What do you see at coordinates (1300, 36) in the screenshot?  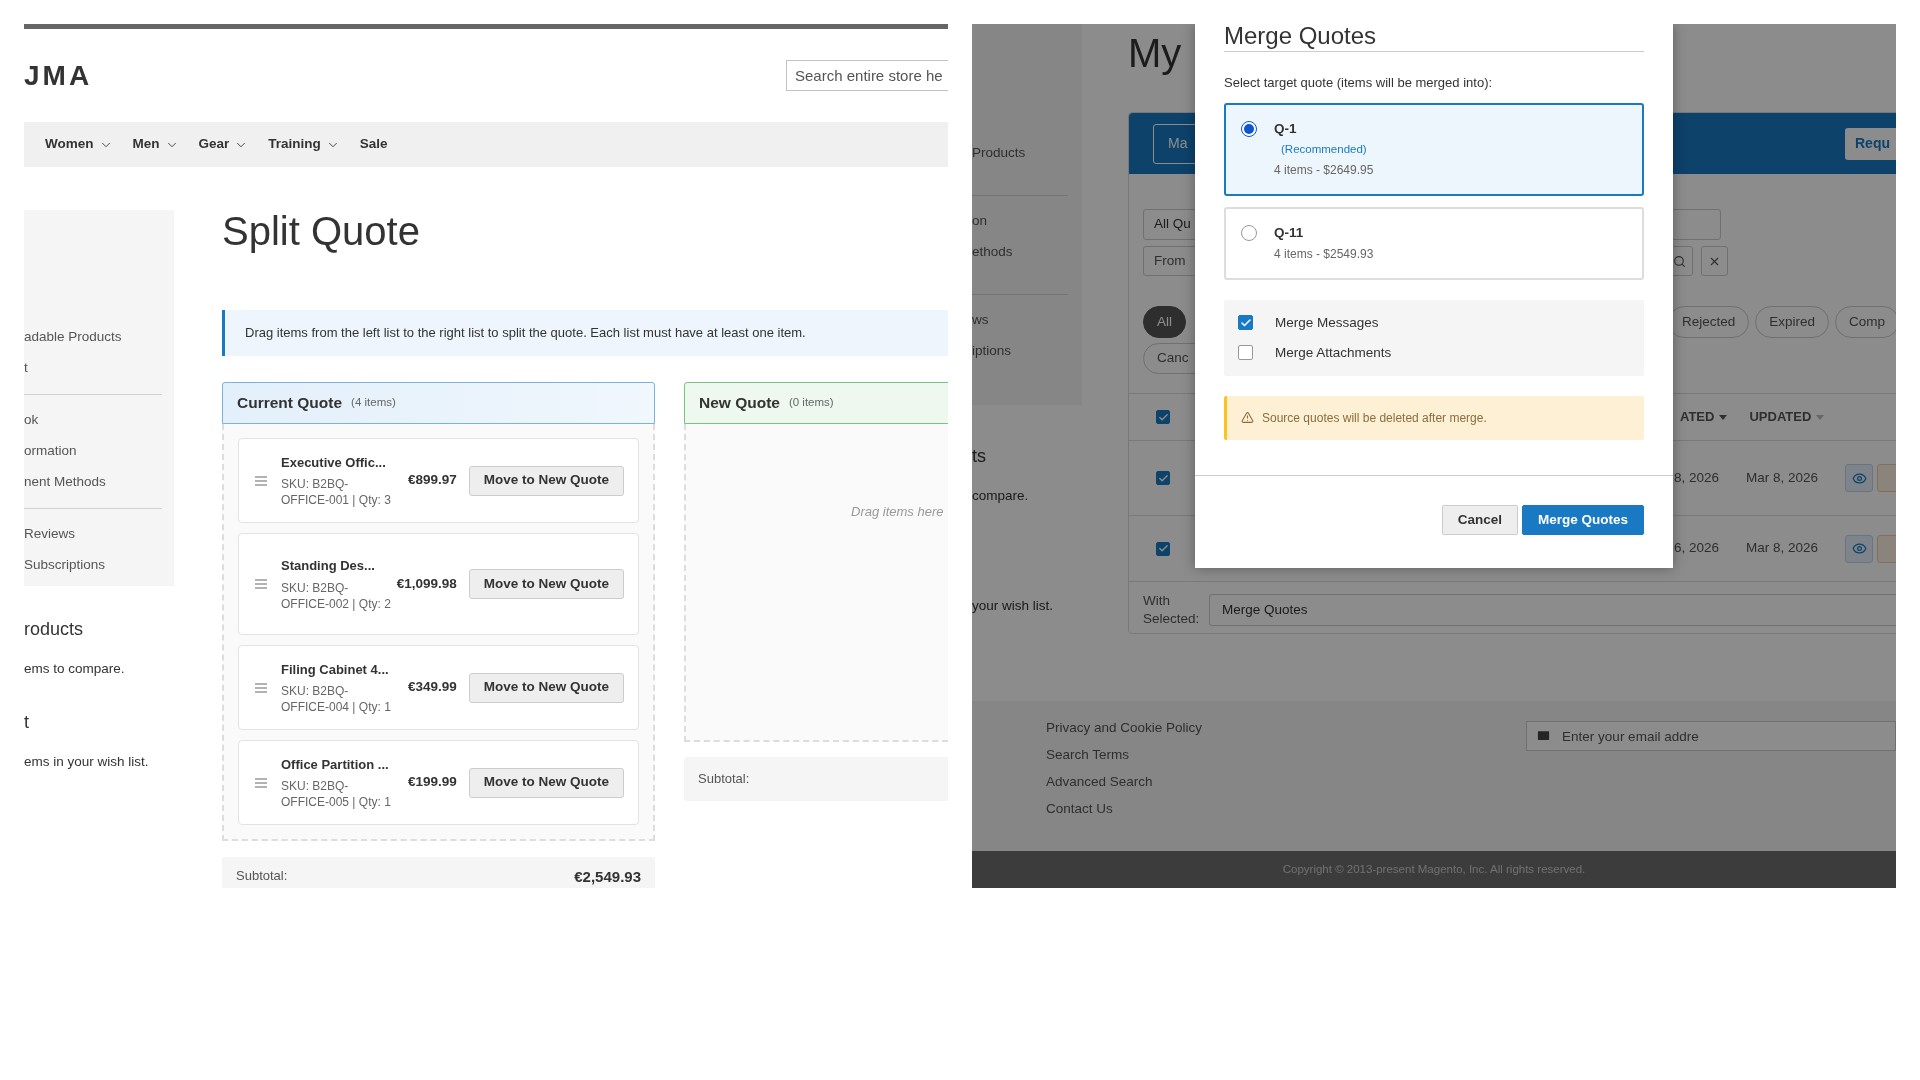 I see `dialog-title: Merge Quotes` at bounding box center [1300, 36].